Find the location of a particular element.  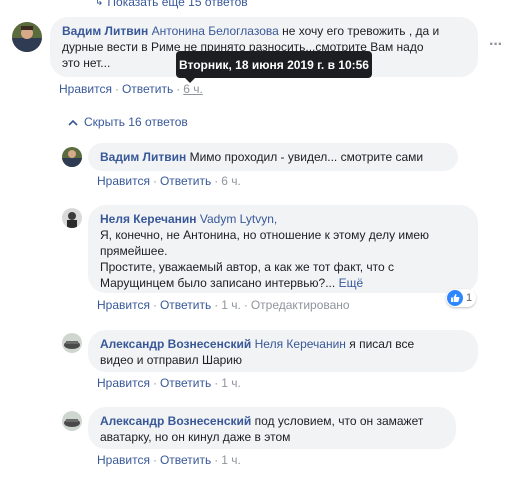

edited-label: Отредактировано is located at coordinates (300, 305).